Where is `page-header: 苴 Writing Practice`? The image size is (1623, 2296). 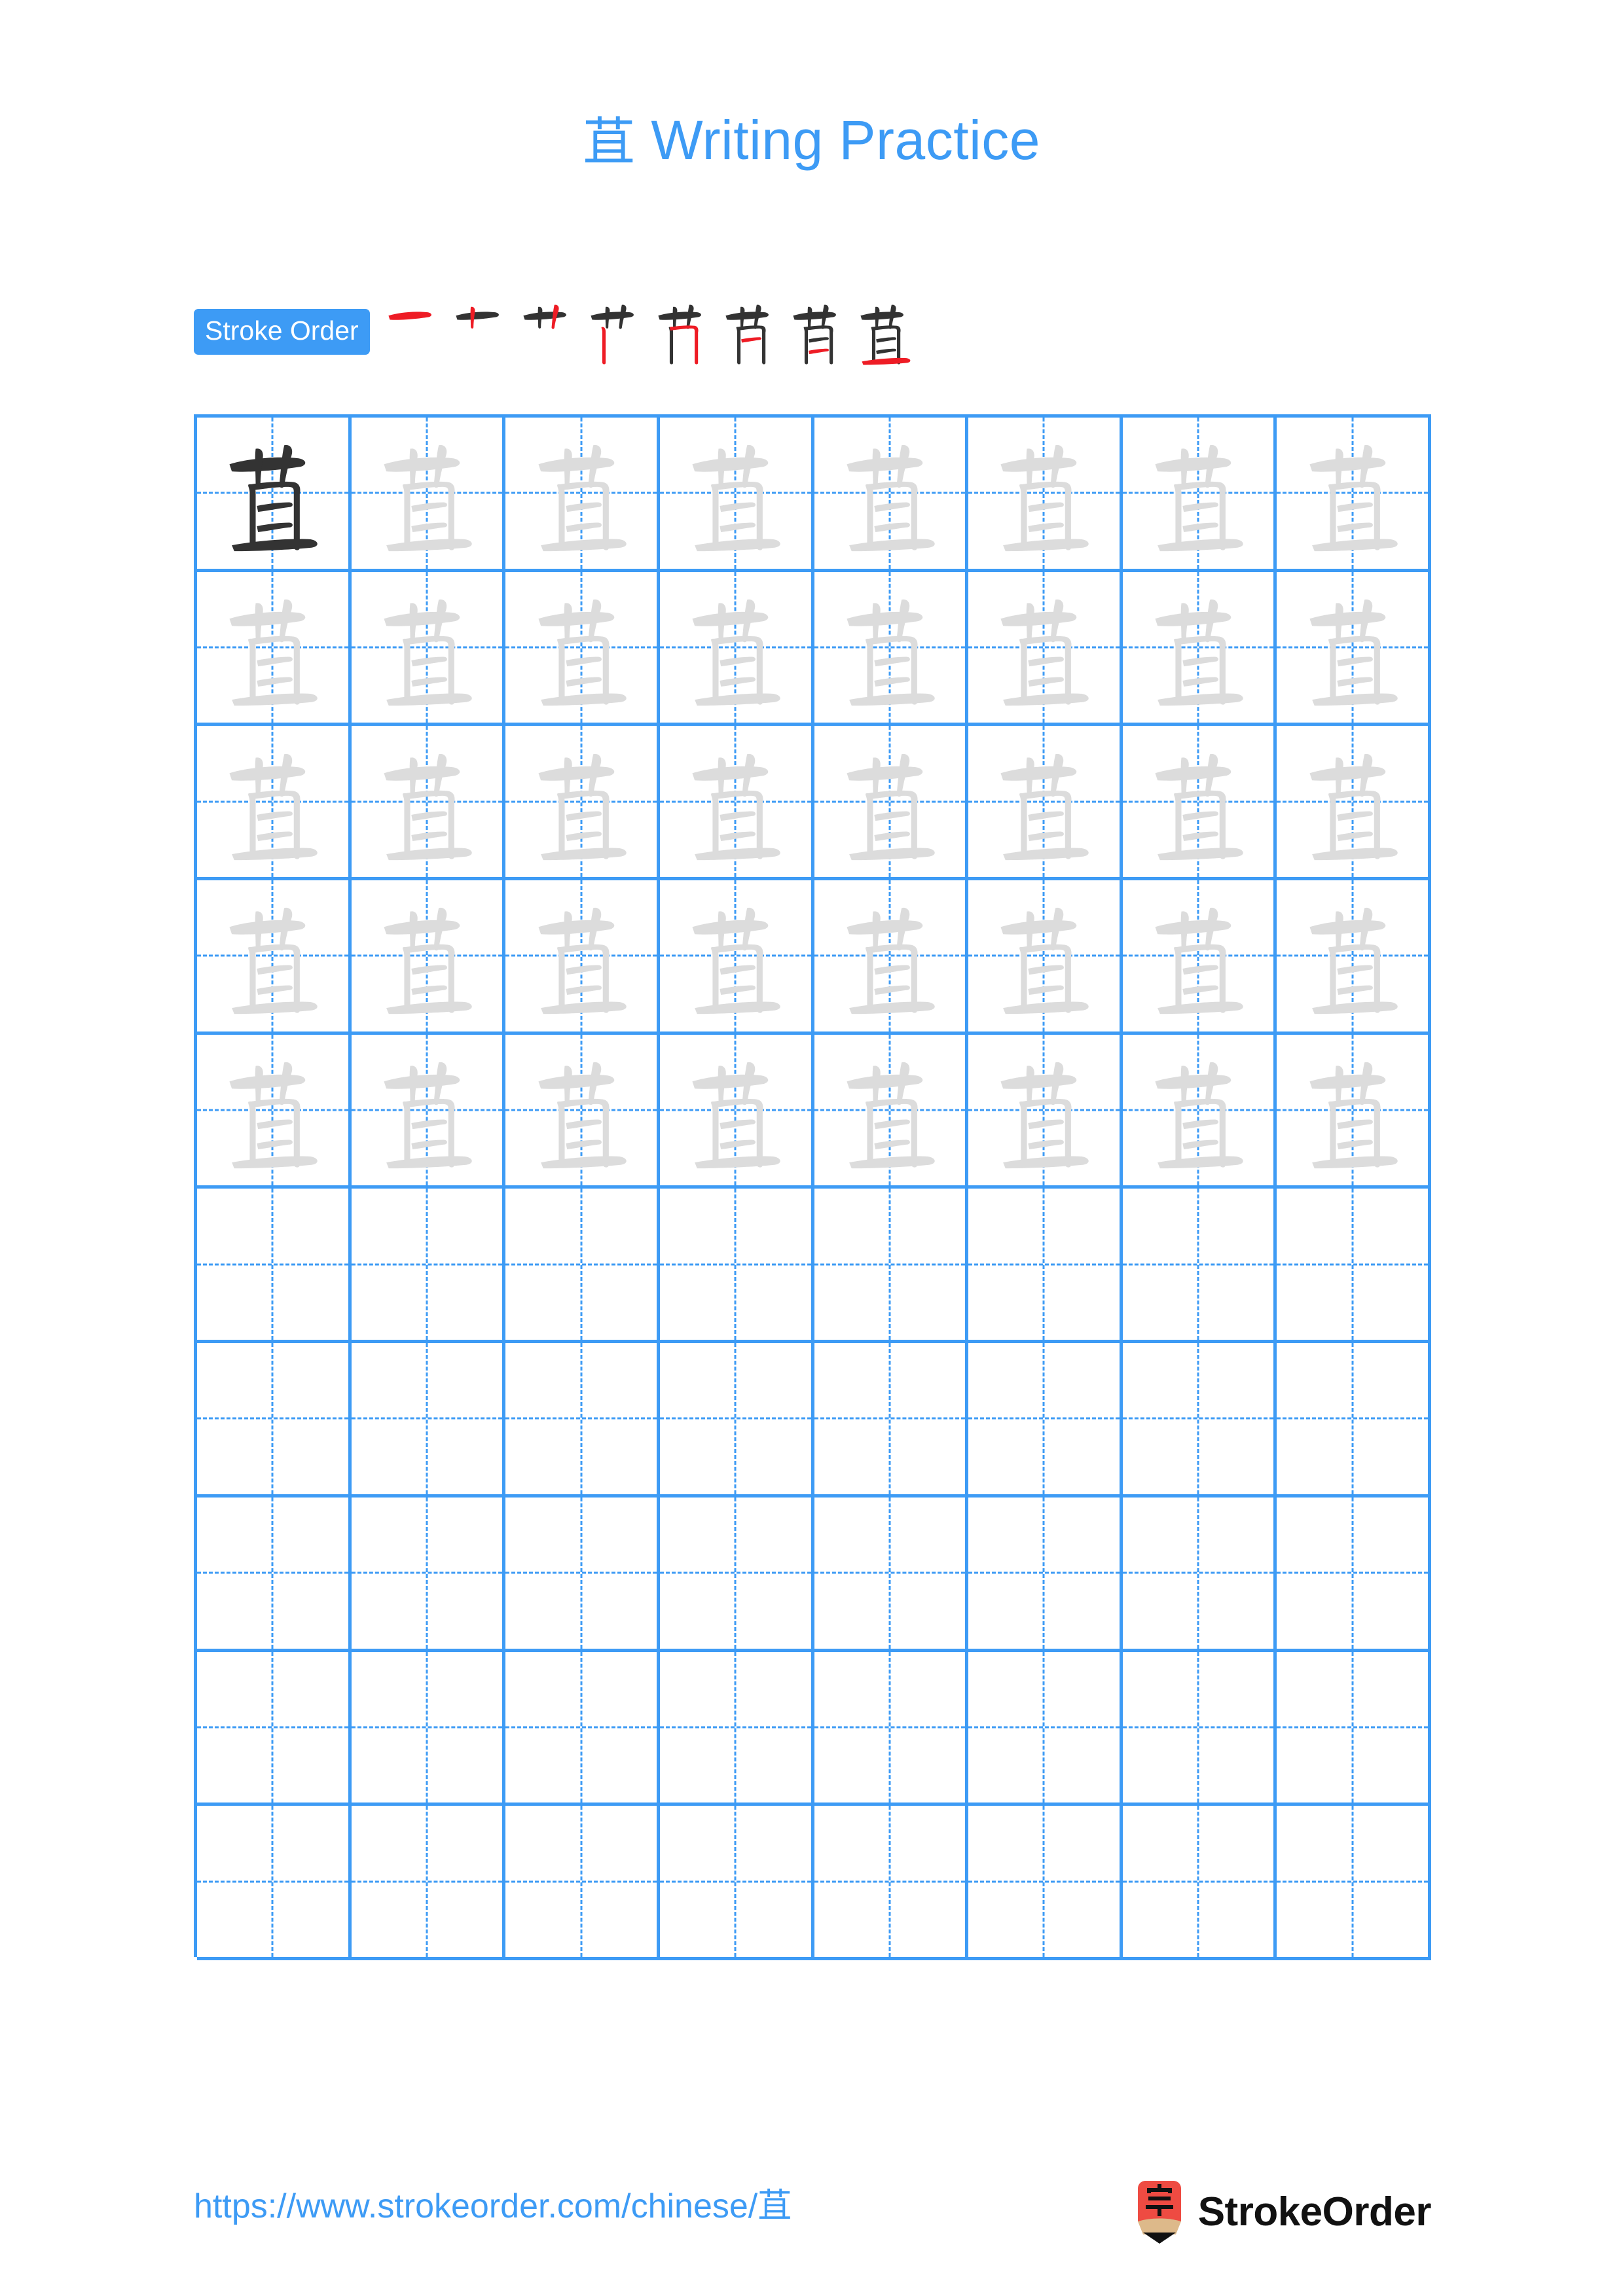
page-header: 苴 Writing Practice is located at coordinates (811, 140).